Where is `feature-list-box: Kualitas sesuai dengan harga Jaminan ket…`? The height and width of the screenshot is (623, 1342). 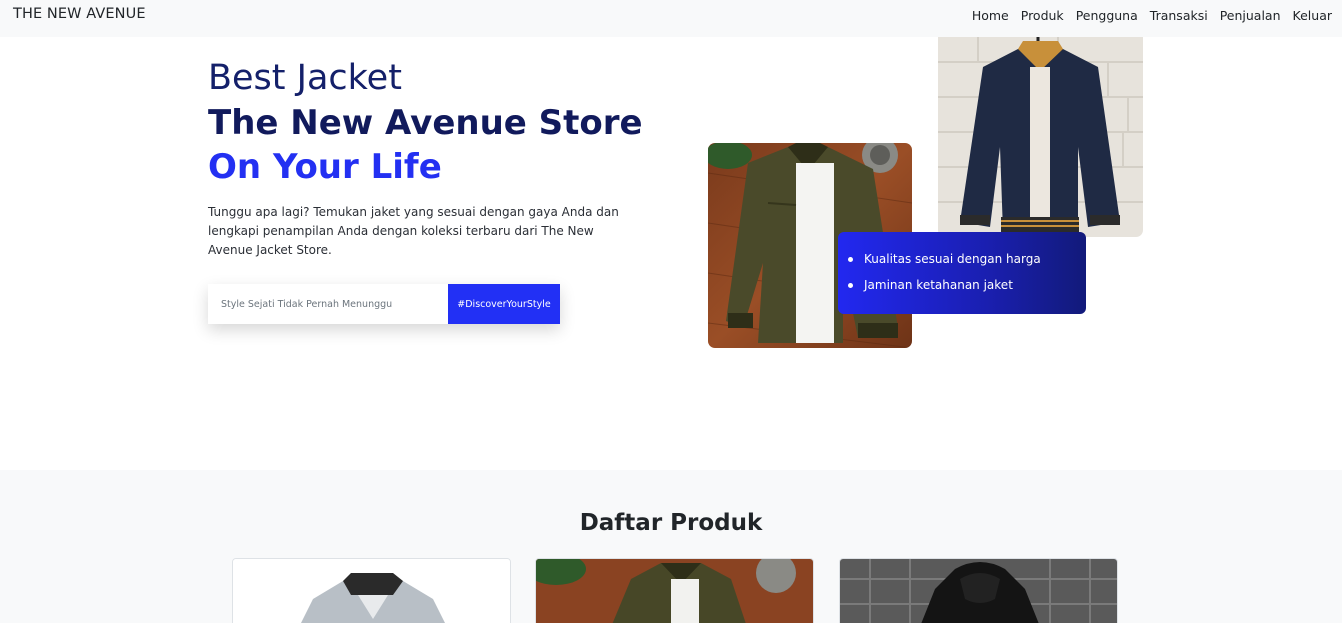 feature-list-box: Kualitas sesuai dengan harga Jaminan ket… is located at coordinates (962, 273).